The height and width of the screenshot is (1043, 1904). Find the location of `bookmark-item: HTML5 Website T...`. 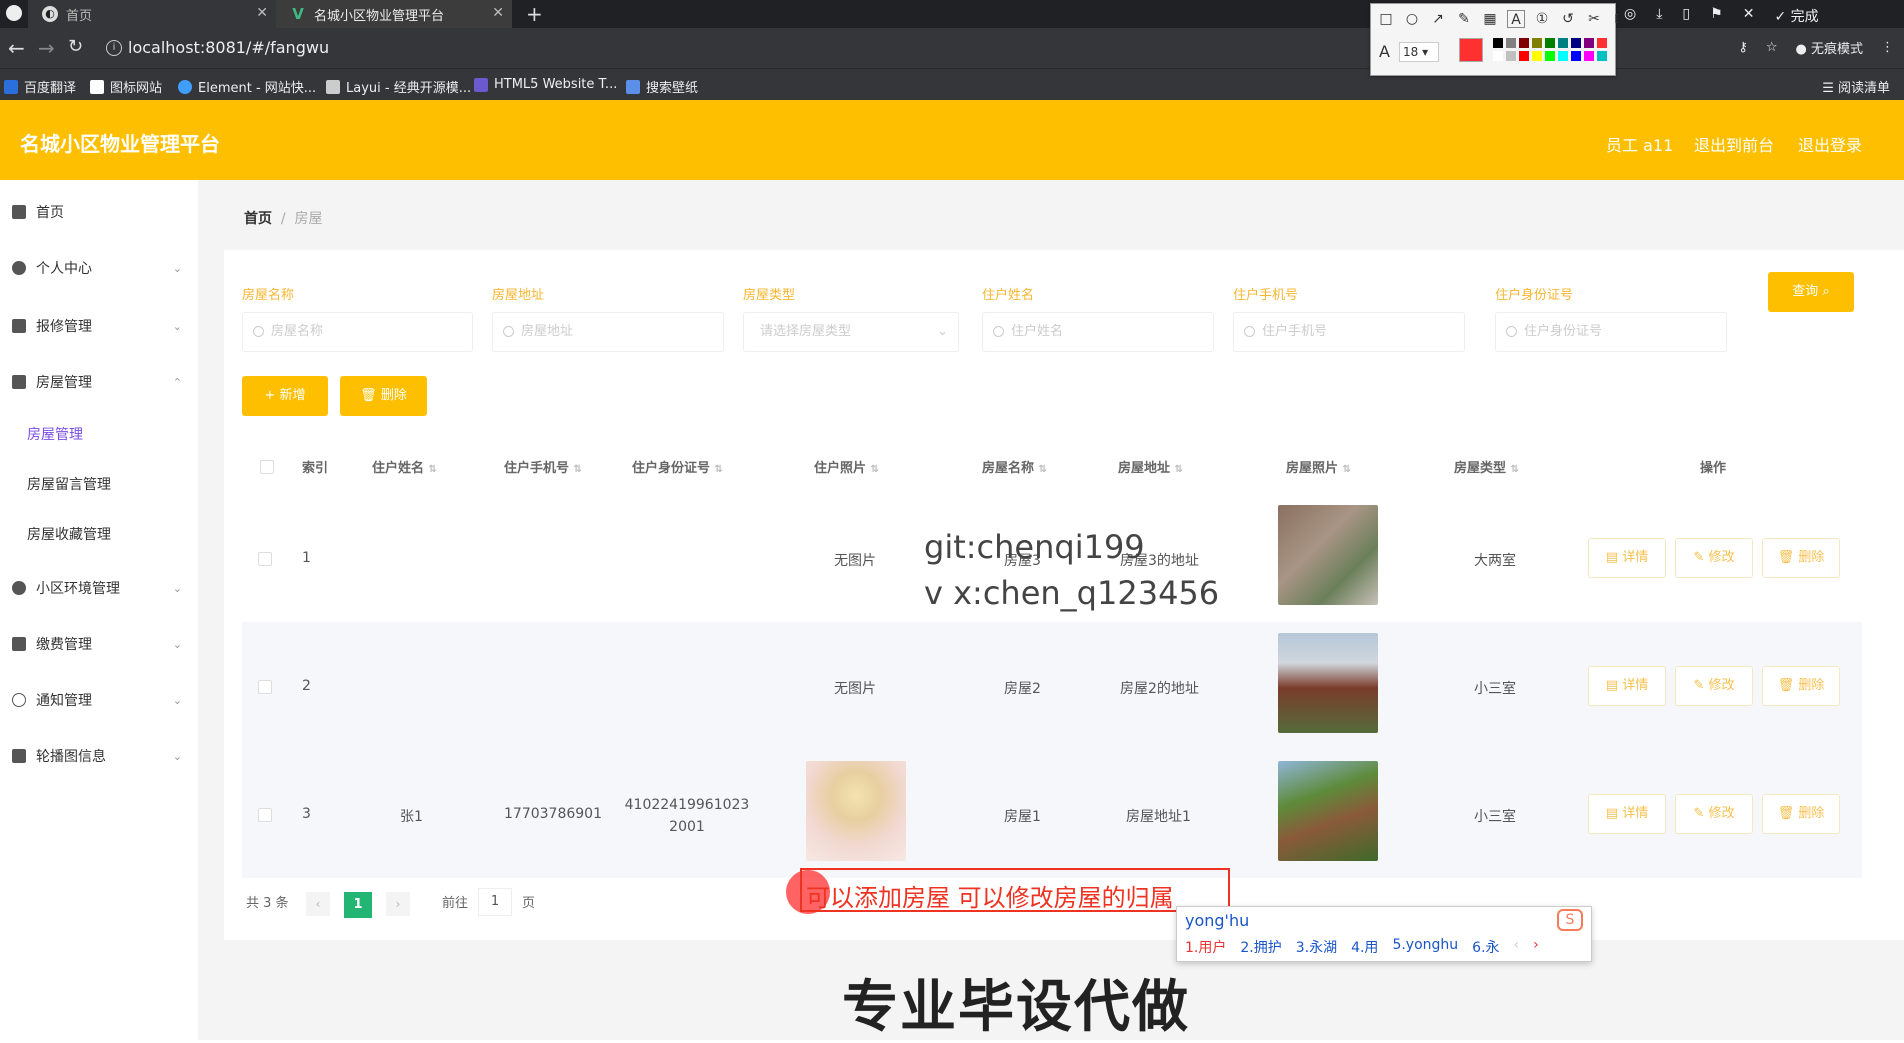

bookmark-item: HTML5 Website T... is located at coordinates (545, 84).